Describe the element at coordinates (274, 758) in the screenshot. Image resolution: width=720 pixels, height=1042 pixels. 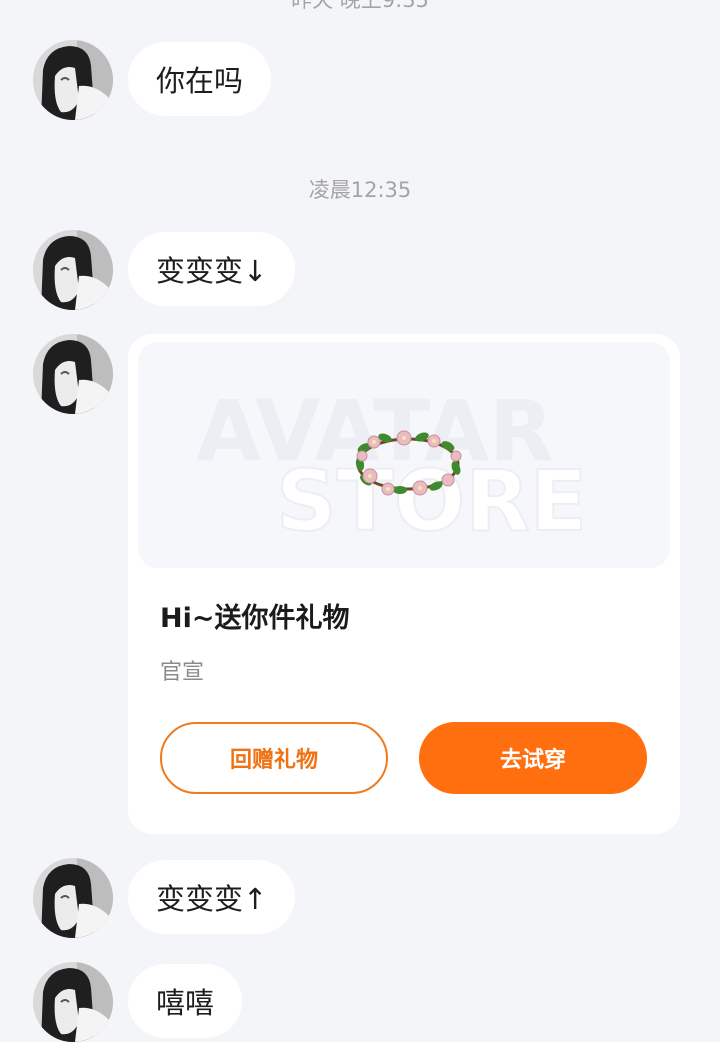
I see `return-gift-button: 回赠礼物` at that location.